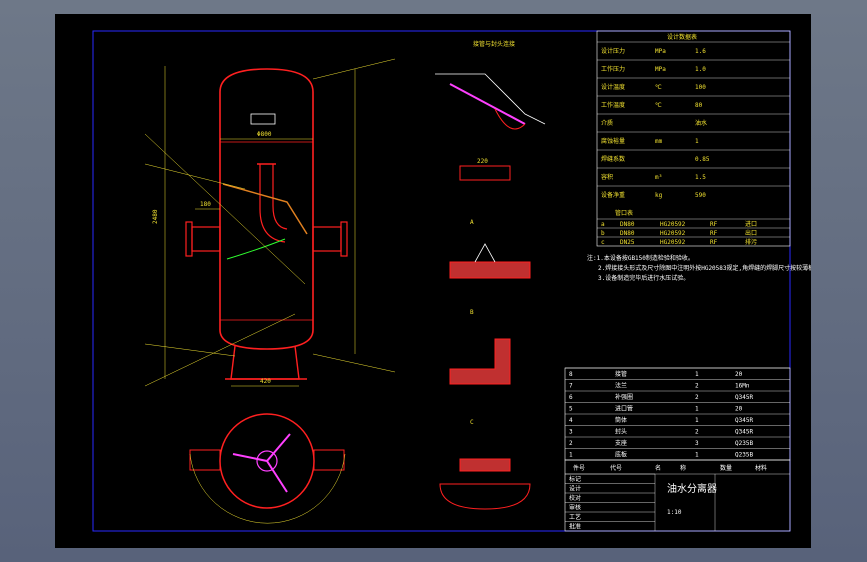  Describe the element at coordinates (472, 222) in the screenshot. I see `detail-a-title: A` at that location.